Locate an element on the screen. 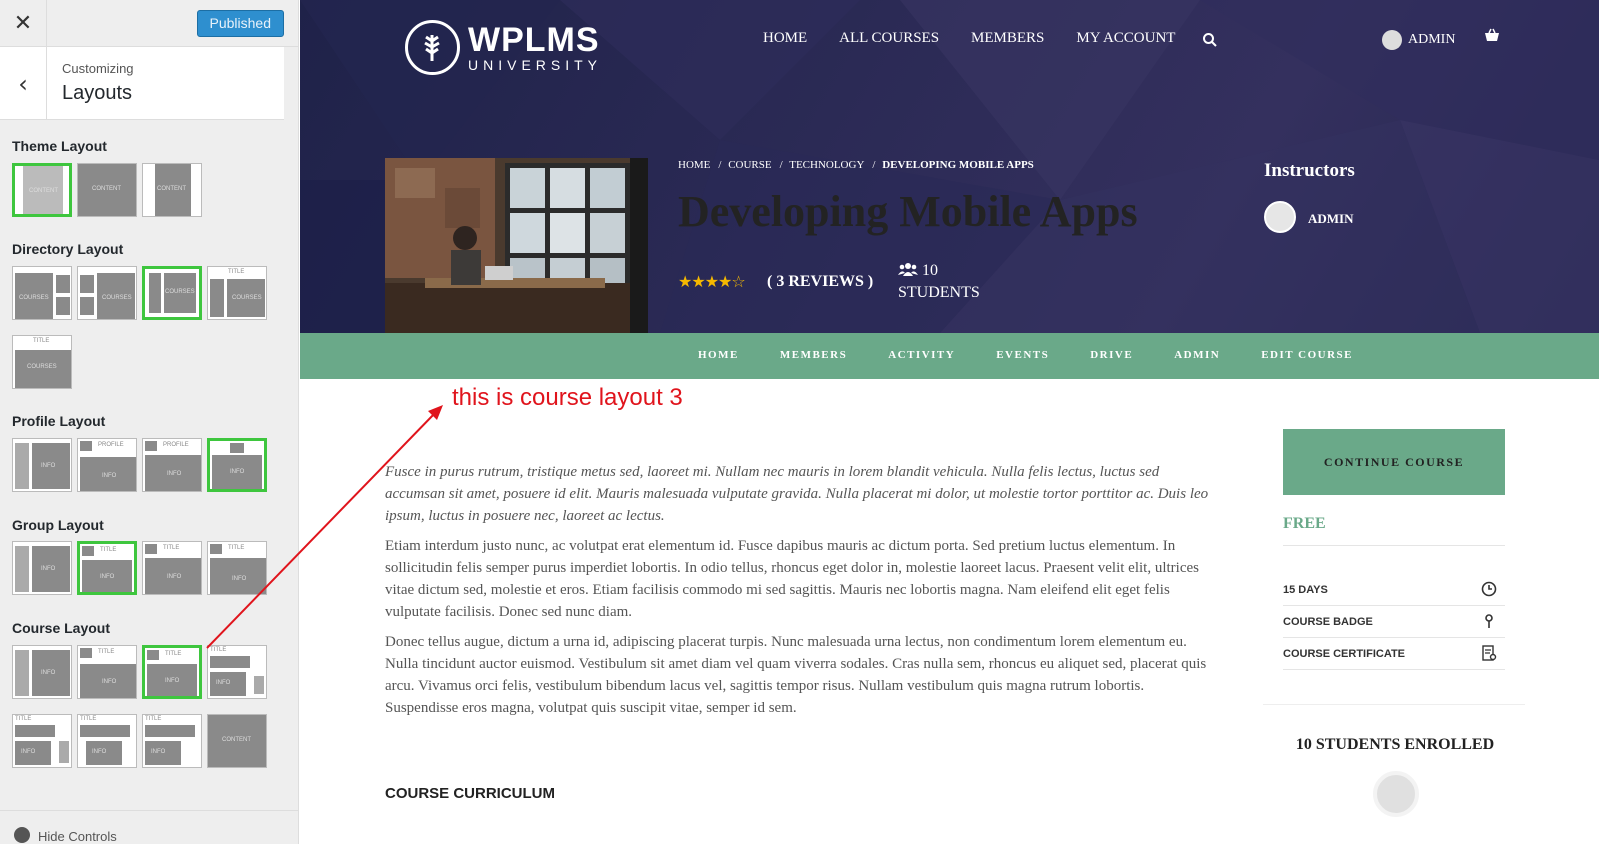  course-price: FREE is located at coordinates (1304, 523).